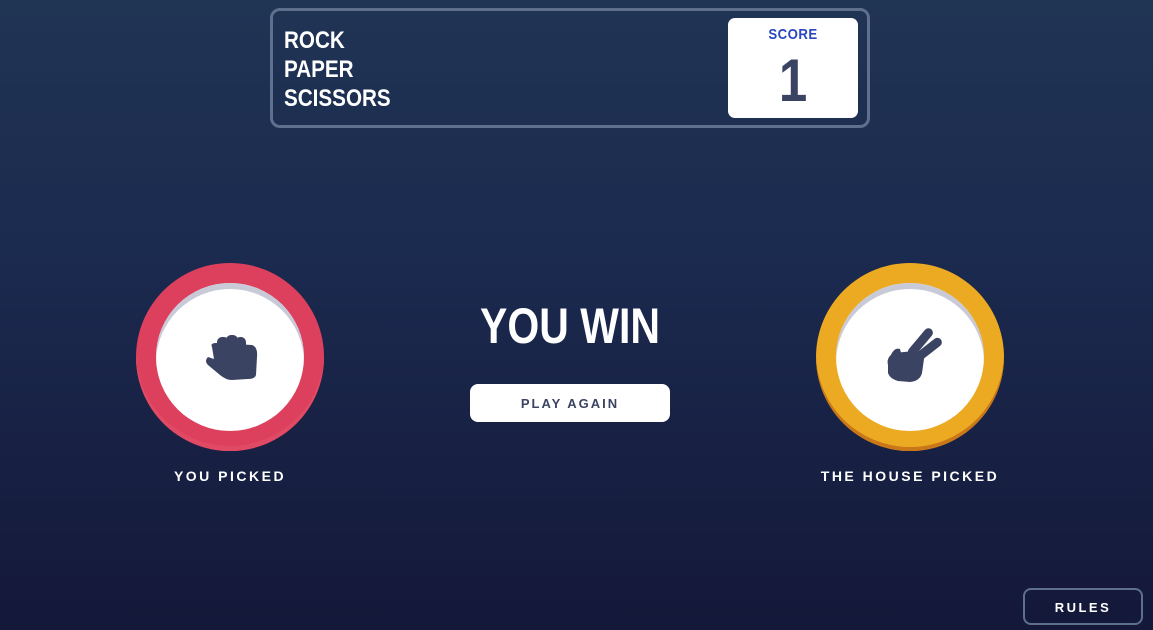 The image size is (1153, 630). I want to click on player-pick-token, so click(230, 357).